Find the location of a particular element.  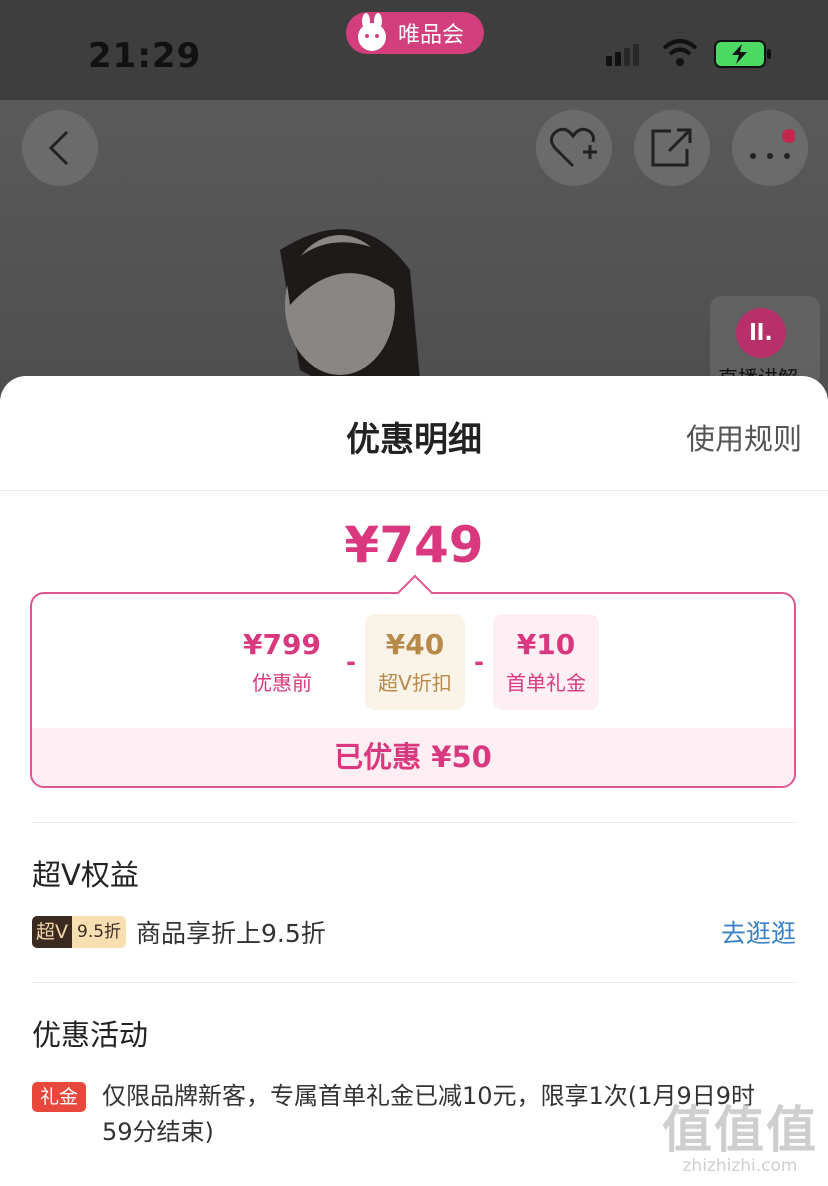

app-return-pill: 唯品会 is located at coordinates (415, 33).